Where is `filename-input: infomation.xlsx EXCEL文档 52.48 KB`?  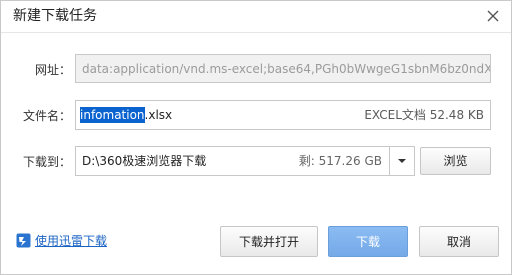
filename-input: infomation.xlsx EXCEL文档 52.48 KB is located at coordinates (283, 115).